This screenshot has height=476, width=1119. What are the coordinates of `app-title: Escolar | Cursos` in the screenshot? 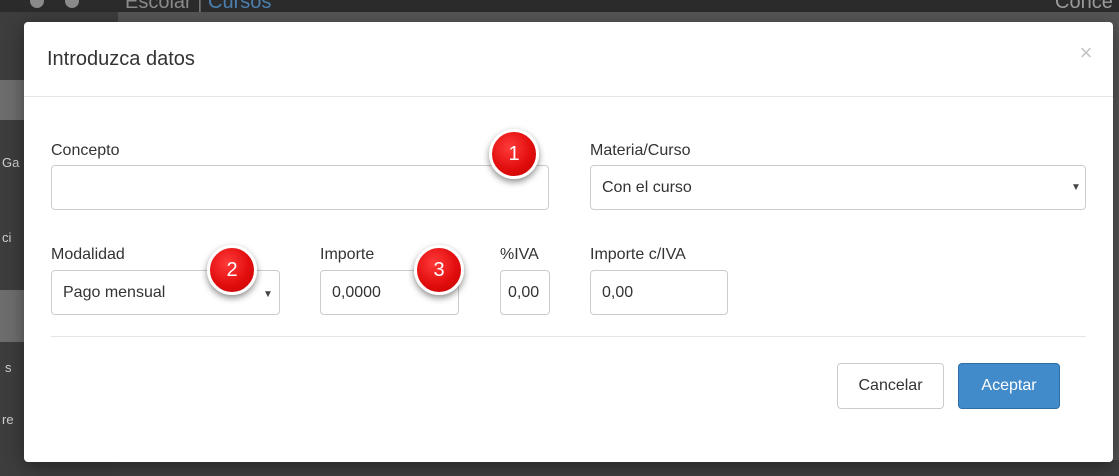 It's located at (198, 7).